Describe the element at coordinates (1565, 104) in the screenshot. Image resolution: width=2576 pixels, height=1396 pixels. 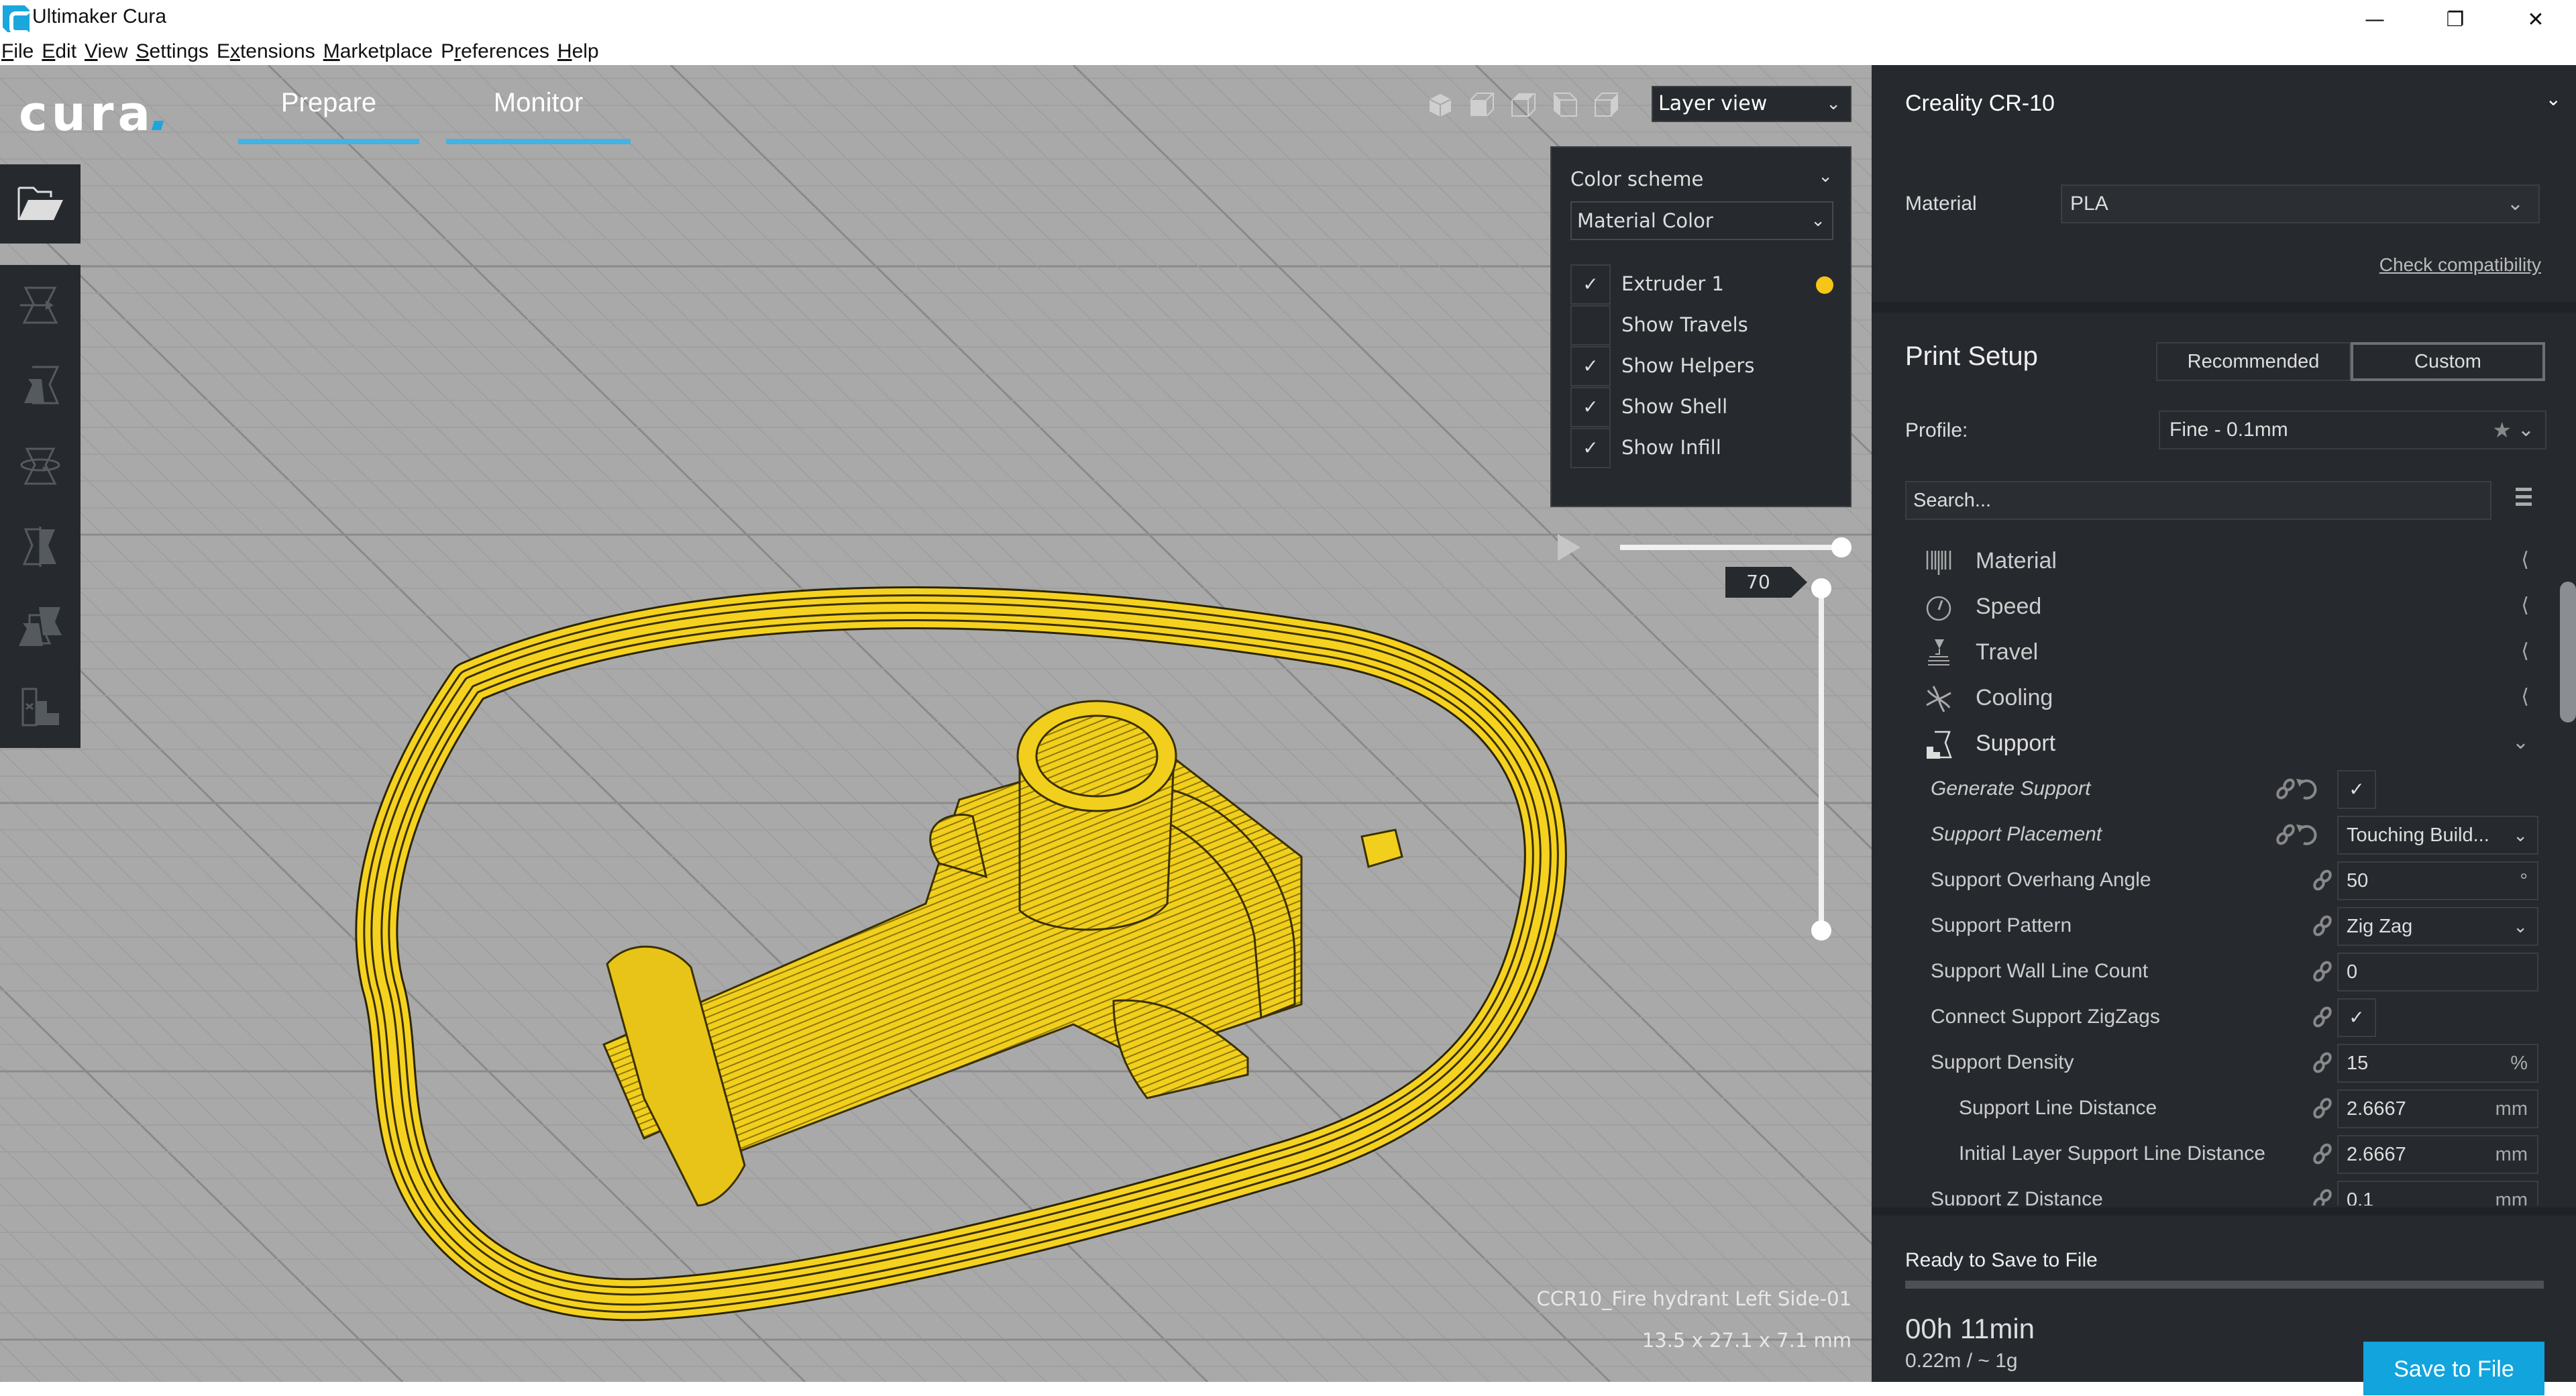
I see `left-view-icon` at that location.